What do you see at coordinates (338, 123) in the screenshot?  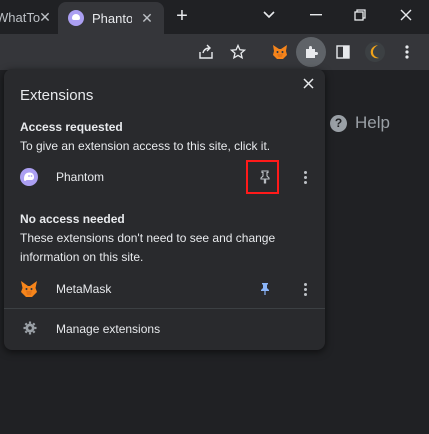 I see `help-icon: ?` at bounding box center [338, 123].